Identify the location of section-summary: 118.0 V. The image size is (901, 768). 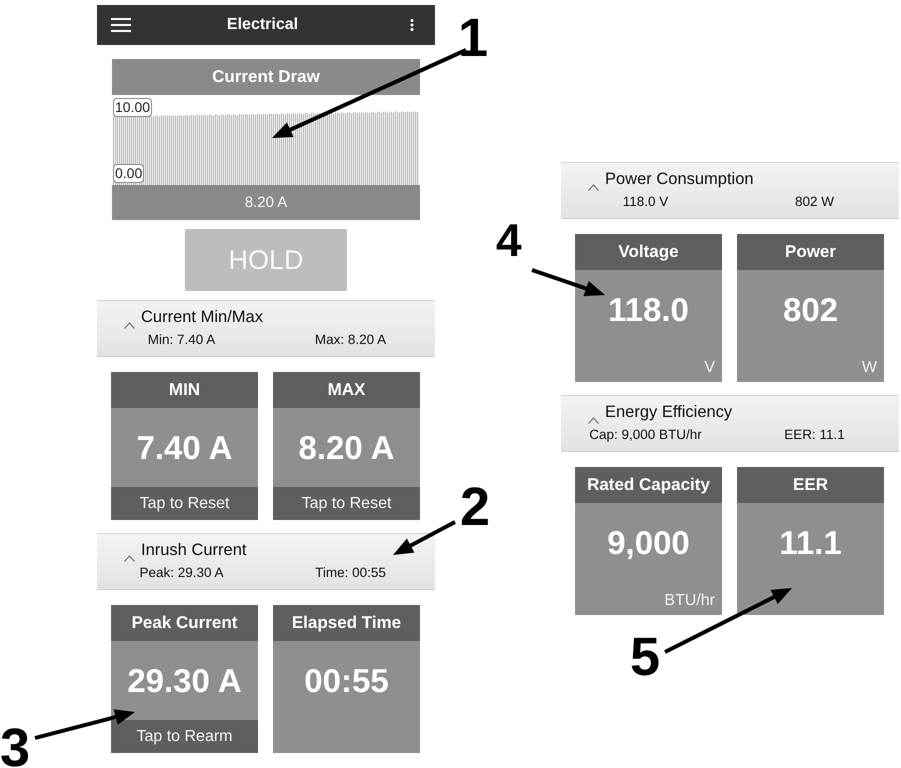
(645, 201).